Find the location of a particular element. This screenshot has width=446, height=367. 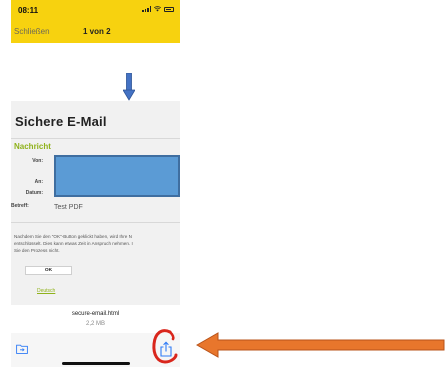

to-label: An: is located at coordinates (38, 182).